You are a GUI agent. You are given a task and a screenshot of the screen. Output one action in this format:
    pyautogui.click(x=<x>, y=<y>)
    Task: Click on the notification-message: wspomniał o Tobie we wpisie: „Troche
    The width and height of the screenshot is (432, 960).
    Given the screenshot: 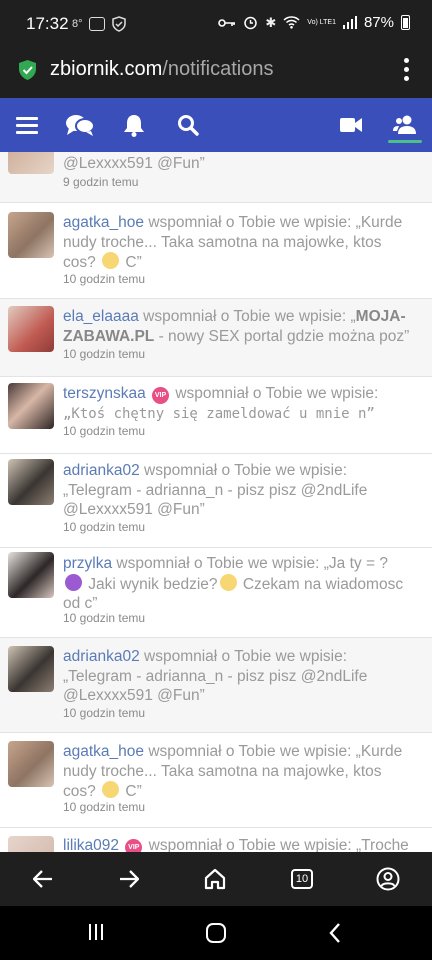 What is the action you would take?
    pyautogui.click(x=276, y=844)
    